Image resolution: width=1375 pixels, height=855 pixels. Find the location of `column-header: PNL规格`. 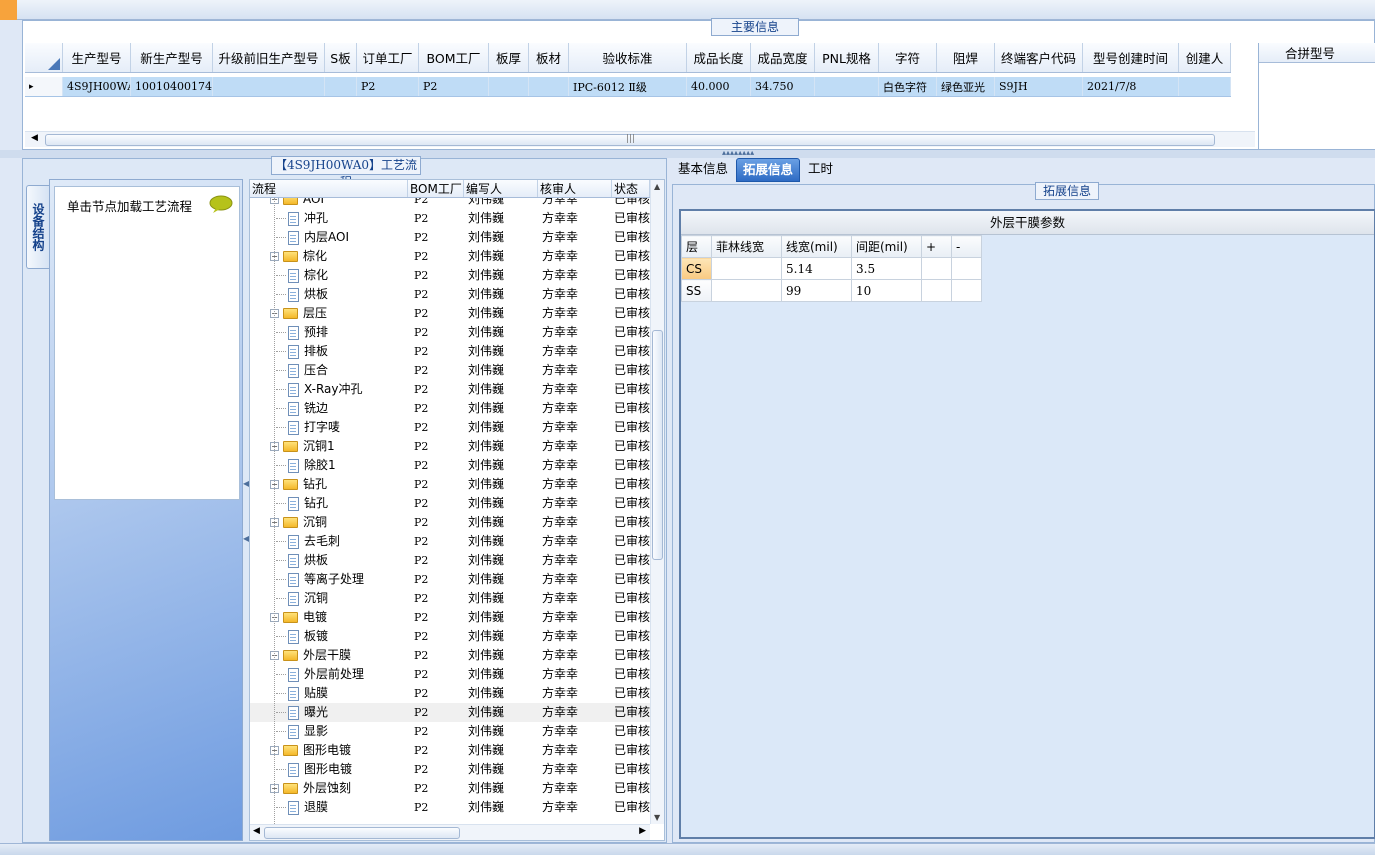

column-header: PNL规格 is located at coordinates (847, 57).